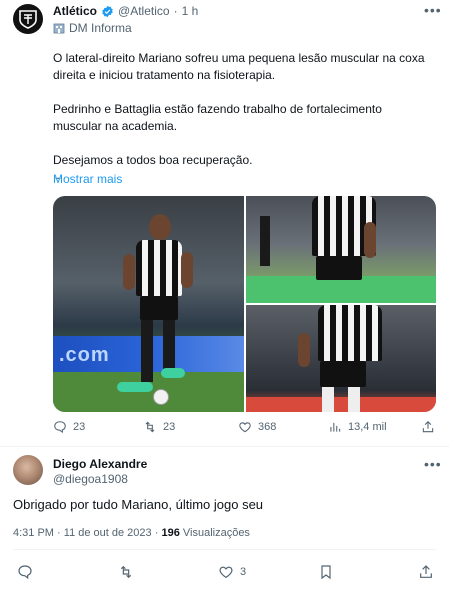  What do you see at coordinates (161, 397) in the screenshot?
I see `soccer-ball` at bounding box center [161, 397].